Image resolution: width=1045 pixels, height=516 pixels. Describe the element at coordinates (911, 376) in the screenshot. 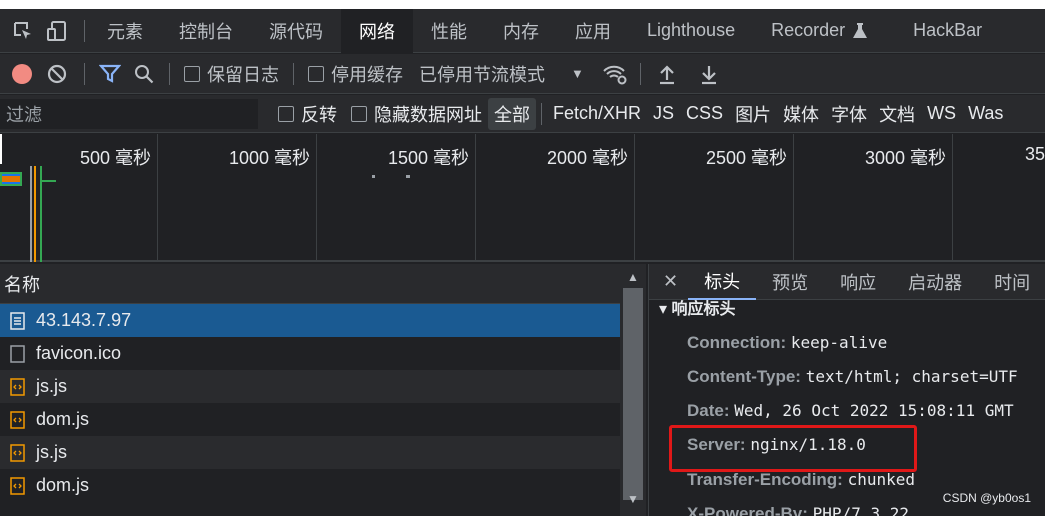

I see `header-value: text/html; charset=UTF` at that location.